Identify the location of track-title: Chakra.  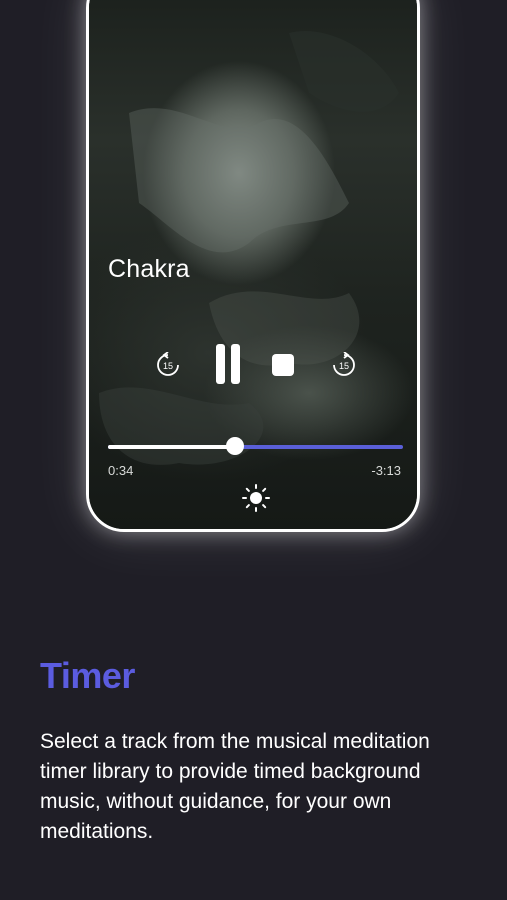
(149, 269).